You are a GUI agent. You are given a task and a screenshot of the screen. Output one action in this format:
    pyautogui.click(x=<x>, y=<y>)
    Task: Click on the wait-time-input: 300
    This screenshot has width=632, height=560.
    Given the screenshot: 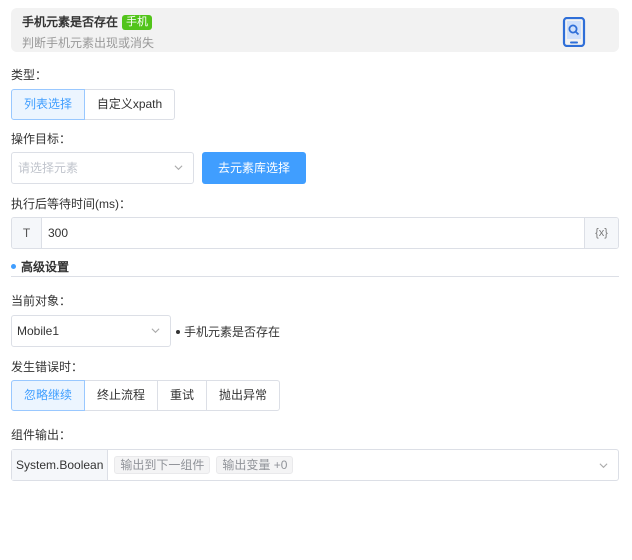 What is the action you would take?
    pyautogui.click(x=313, y=233)
    